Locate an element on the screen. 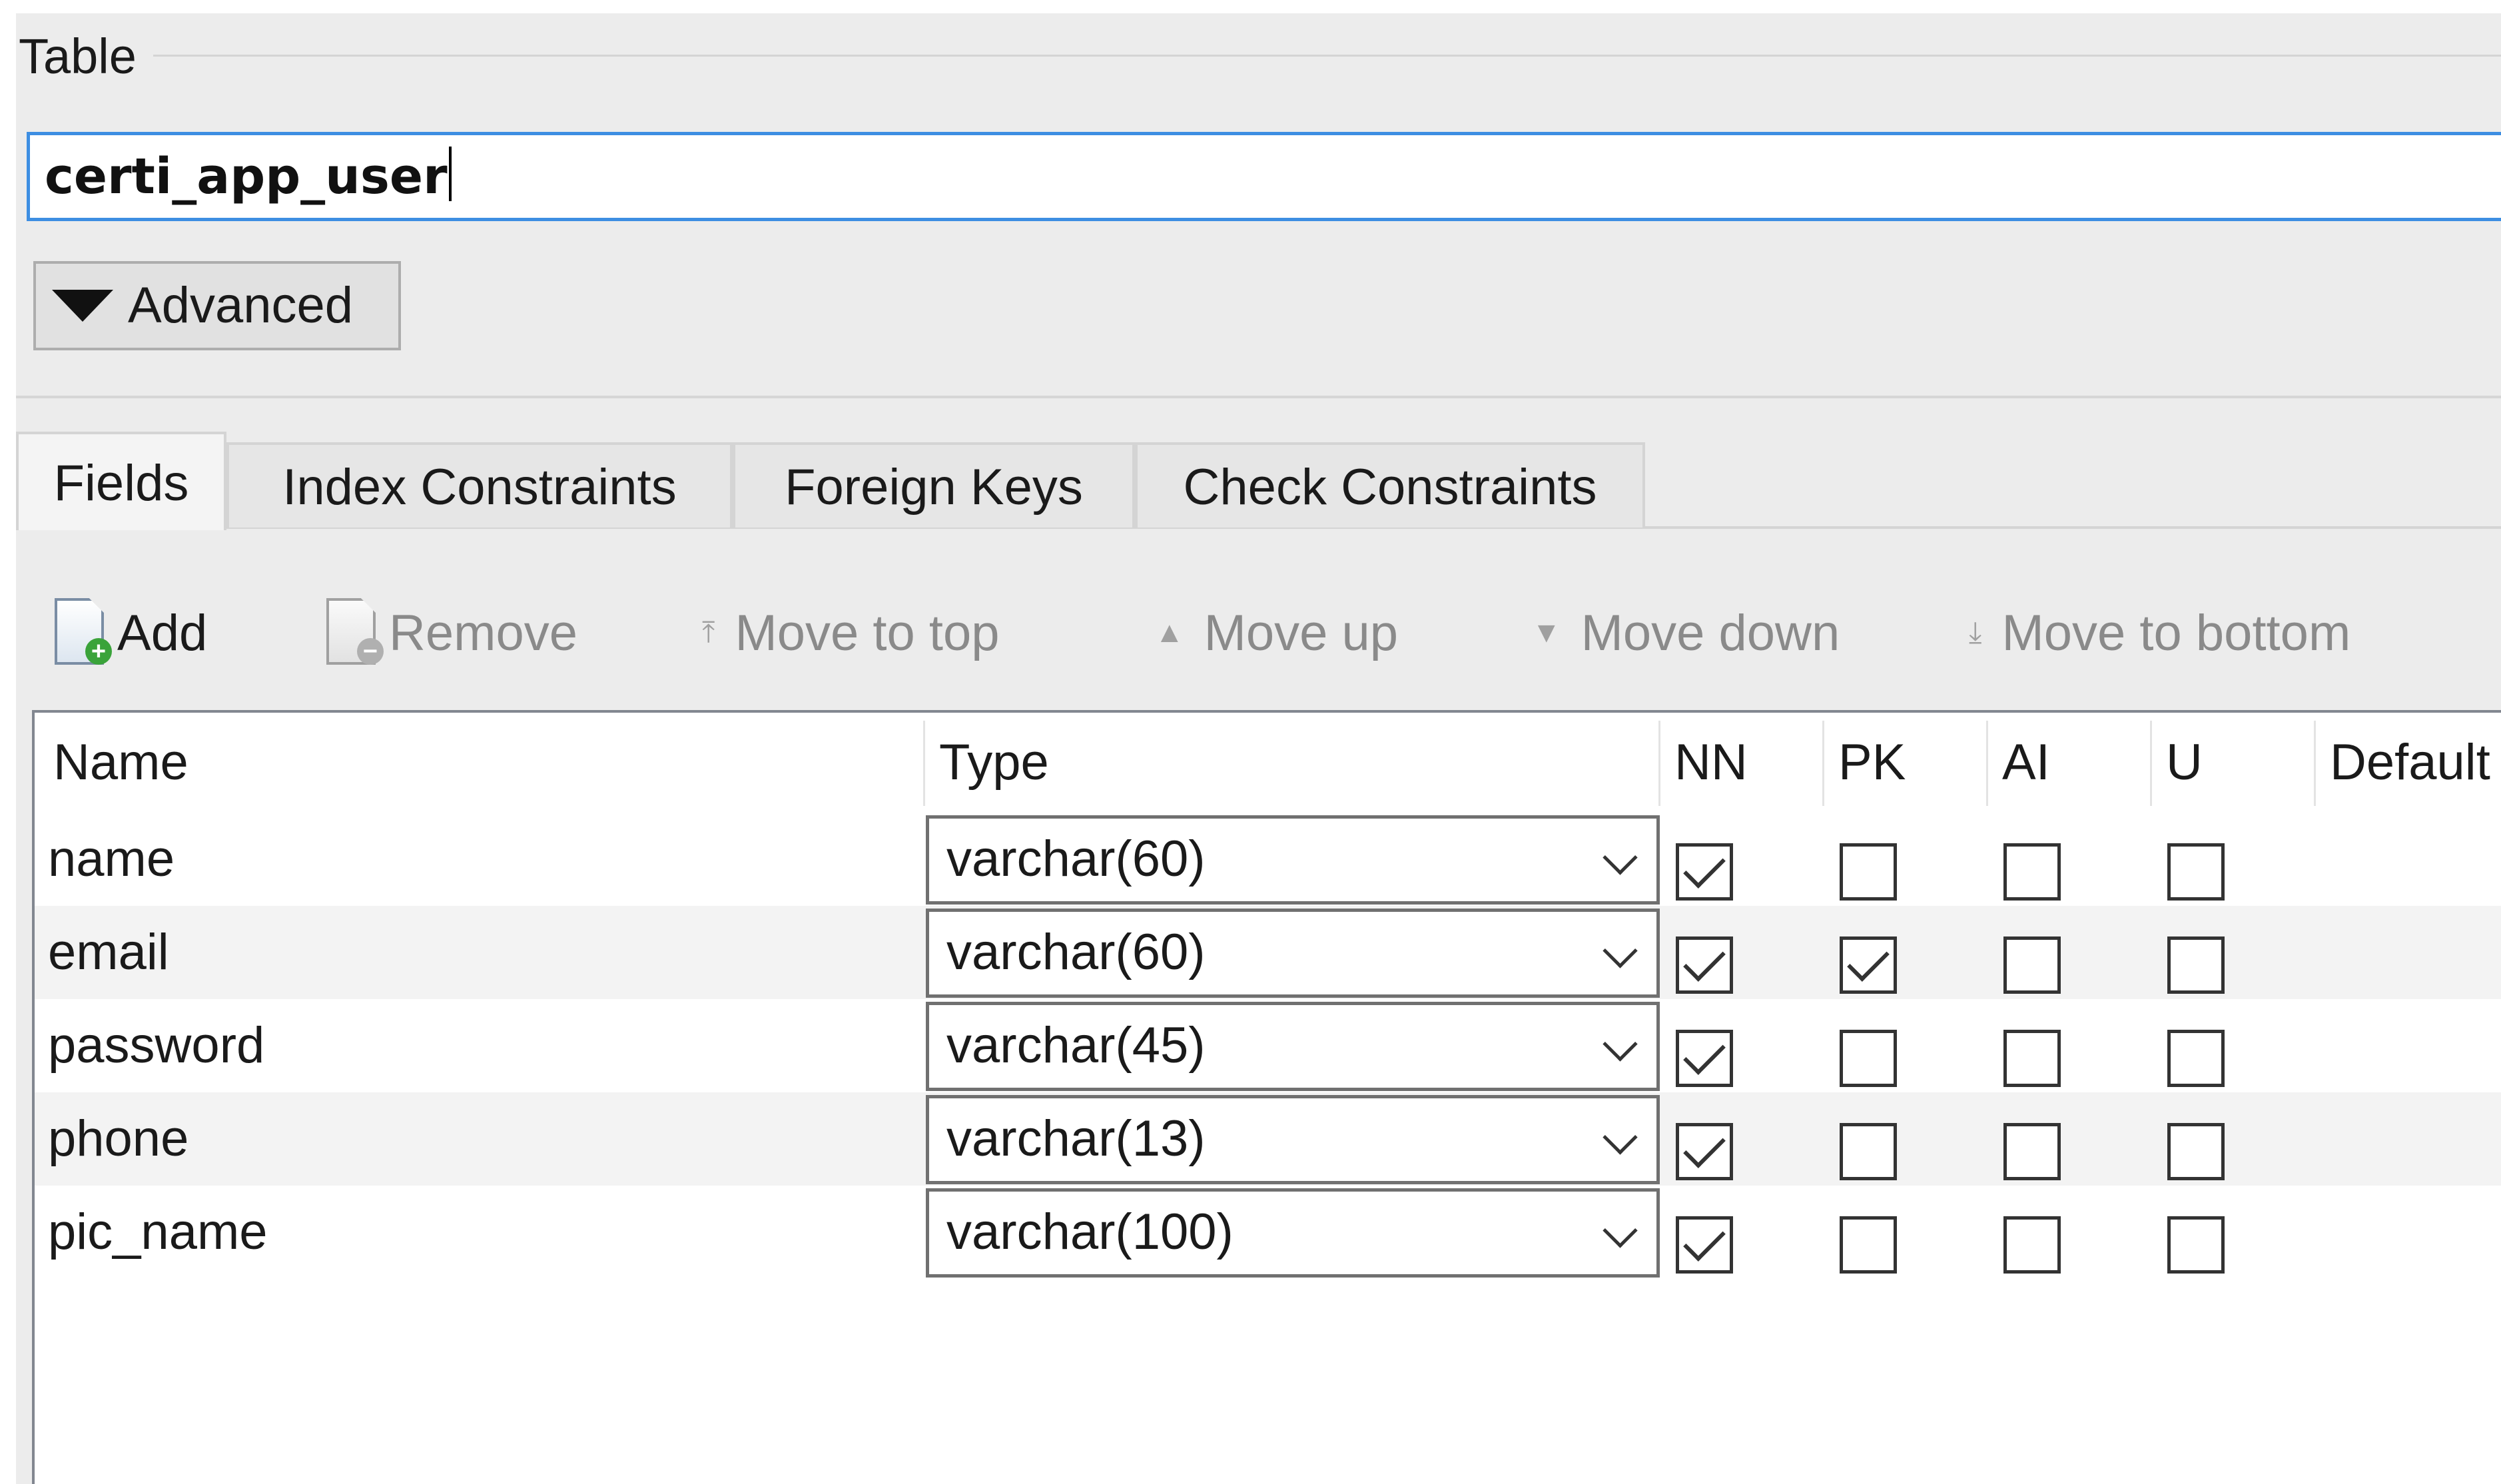 This screenshot has height=1484, width=2501. field-type-value: varchar(100) is located at coordinates (1090, 1232).